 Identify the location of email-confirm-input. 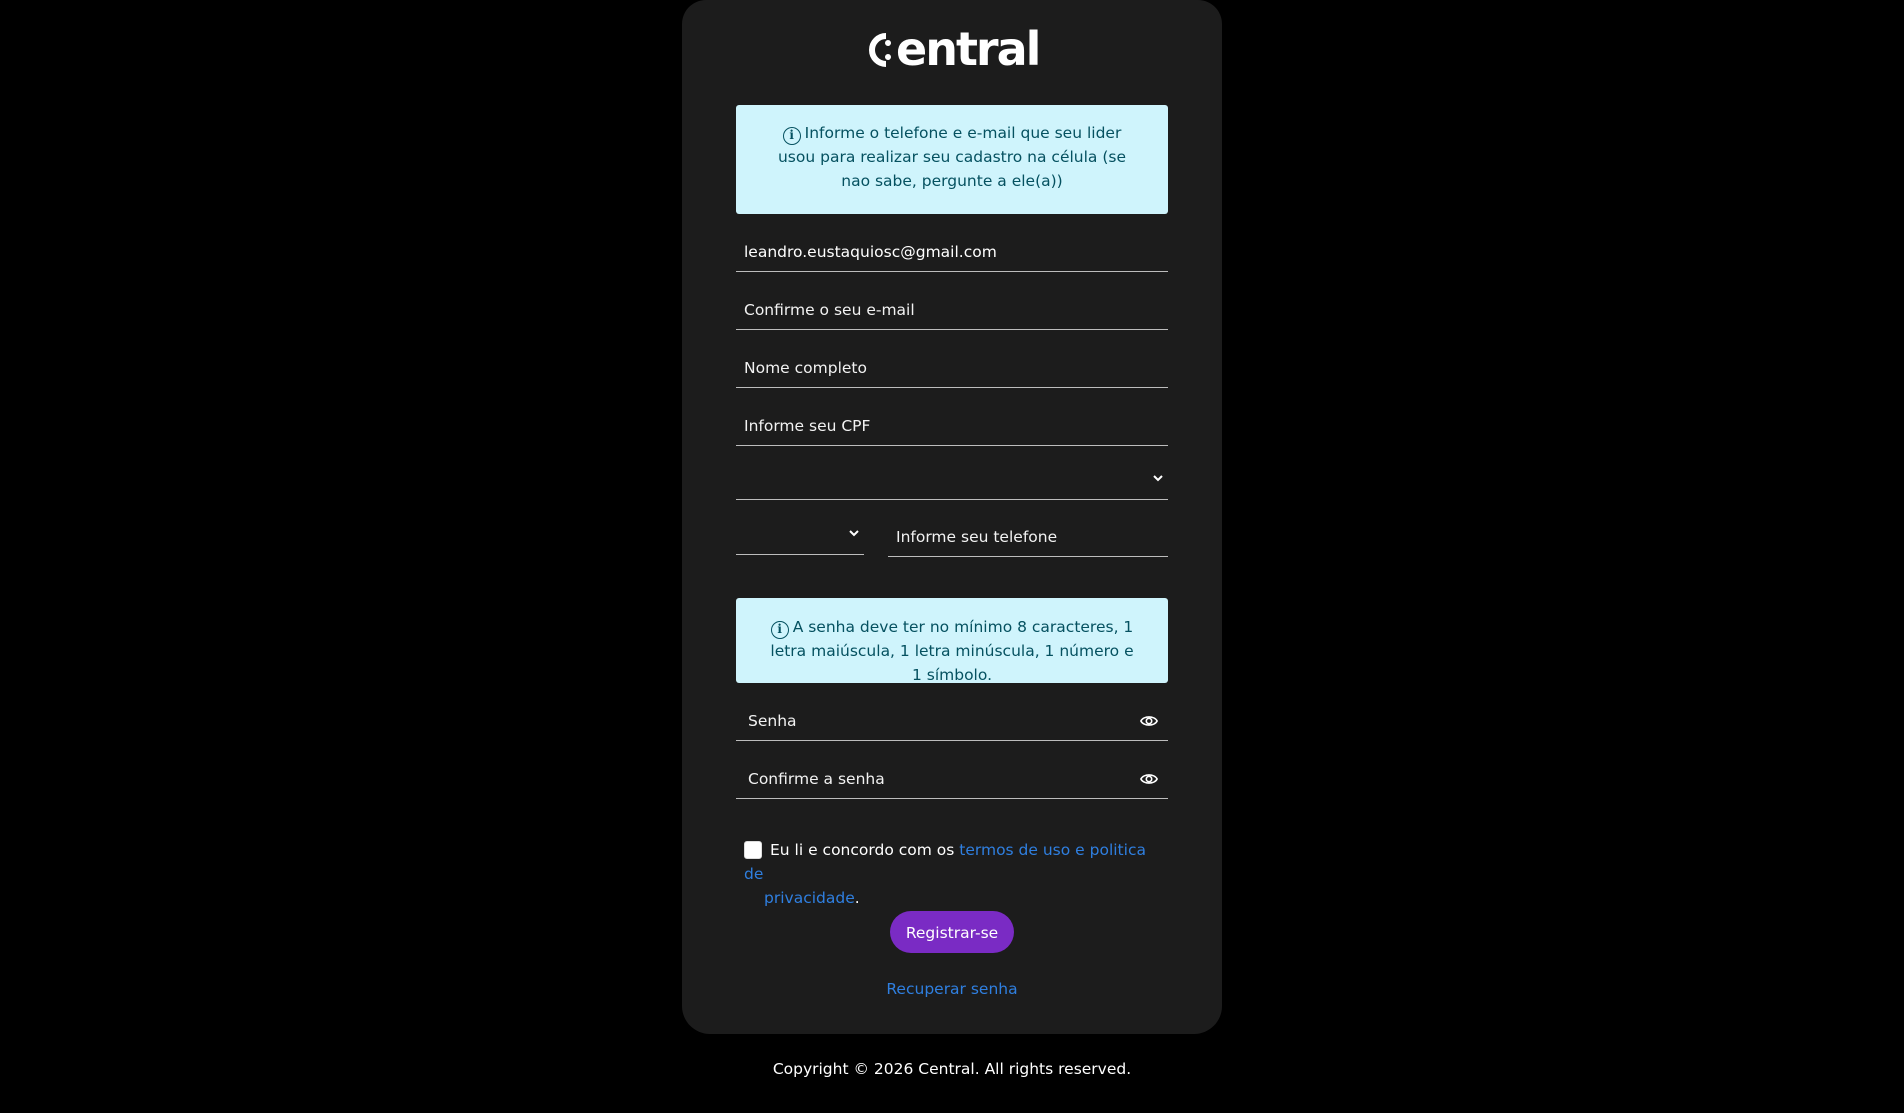
(952, 309).